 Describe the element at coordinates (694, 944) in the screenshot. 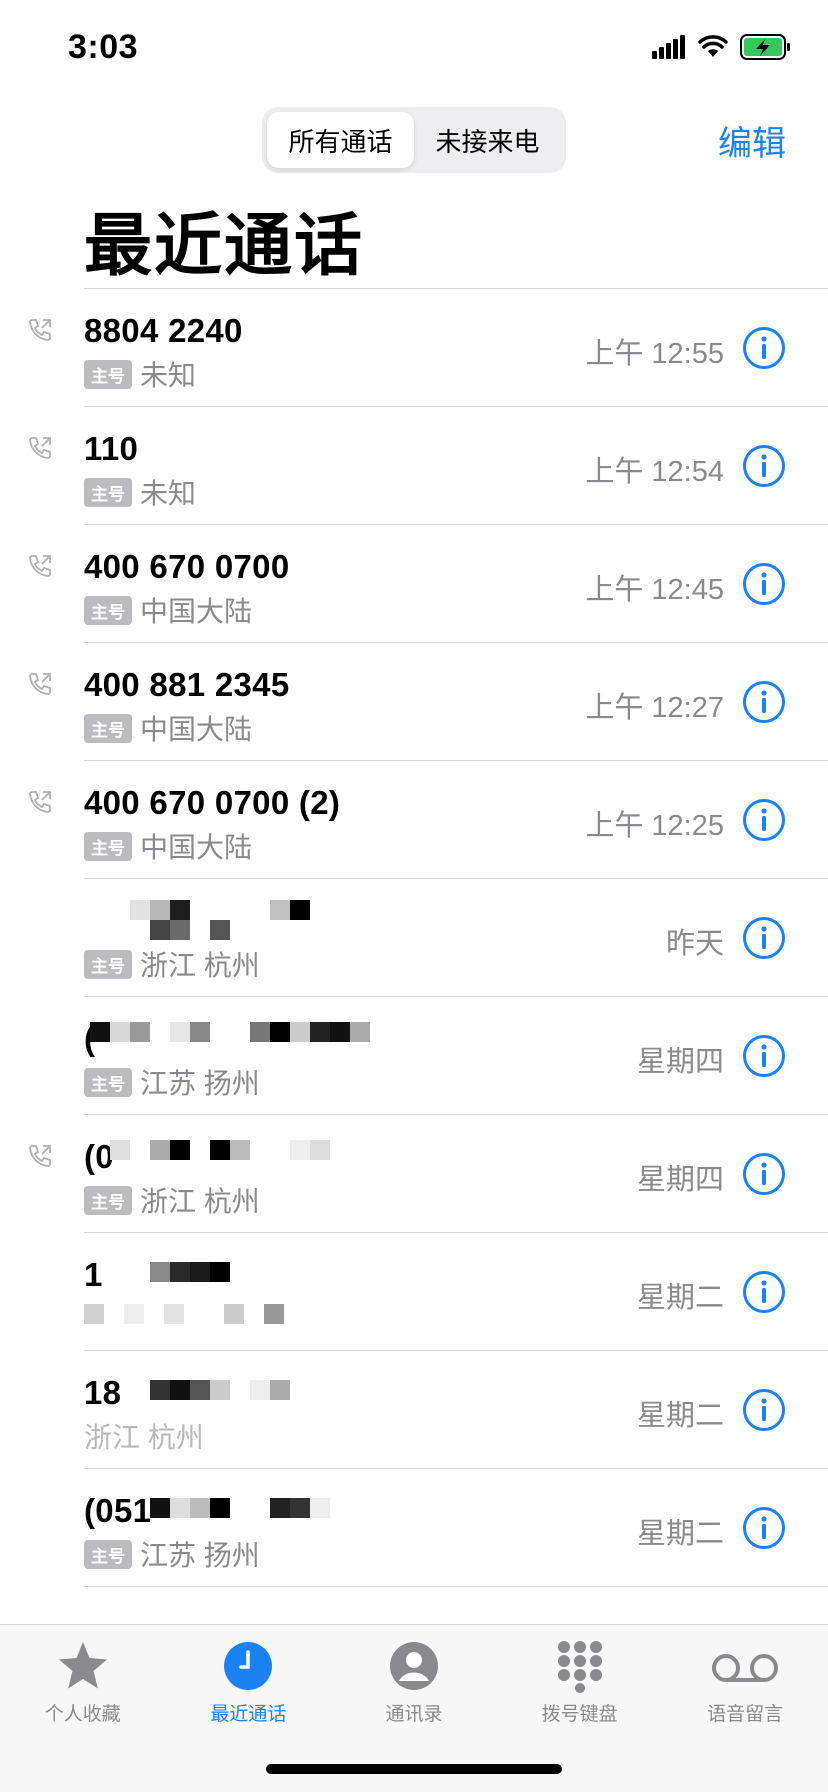

I see `call-time: 昨天` at that location.